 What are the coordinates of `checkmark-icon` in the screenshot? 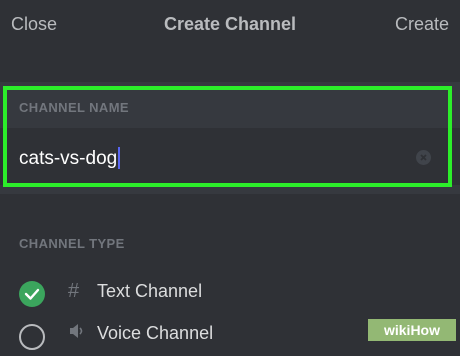 It's located at (32, 294).